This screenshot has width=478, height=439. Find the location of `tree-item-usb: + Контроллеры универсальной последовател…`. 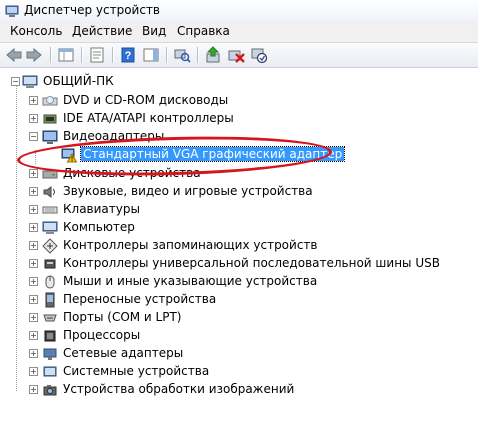

tree-item-usb: + Контроллеры универсальной последовател… is located at coordinates (239, 264).